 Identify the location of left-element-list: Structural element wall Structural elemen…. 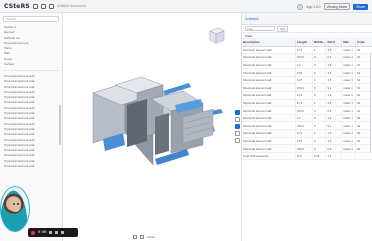
(31, 121).